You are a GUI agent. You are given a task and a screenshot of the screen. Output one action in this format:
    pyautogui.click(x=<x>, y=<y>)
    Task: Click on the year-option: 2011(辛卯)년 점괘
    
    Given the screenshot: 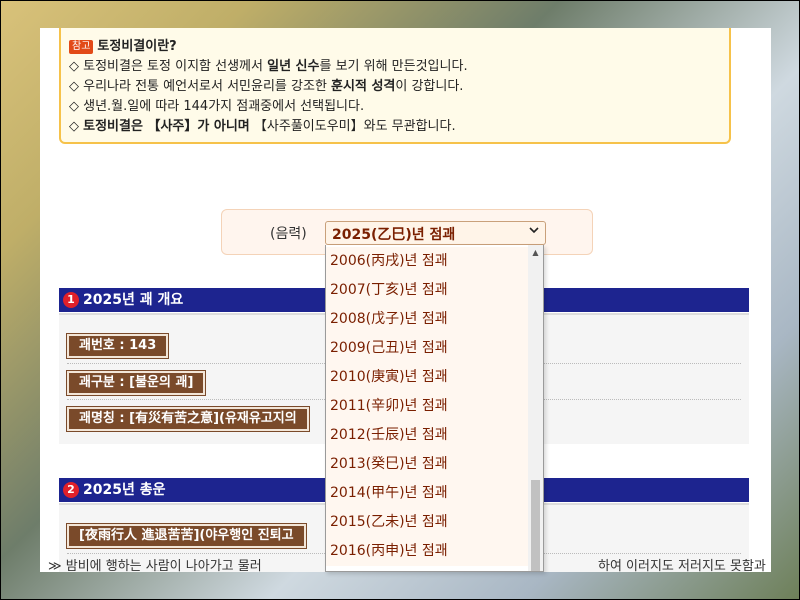 What is the action you would take?
    pyautogui.click(x=427, y=406)
    